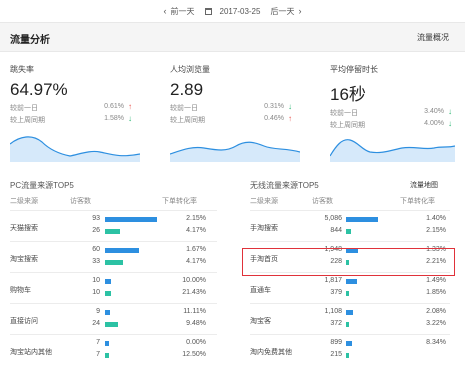 The image size is (465, 365). I want to click on compare-pct: 0.46%, so click(274, 118).